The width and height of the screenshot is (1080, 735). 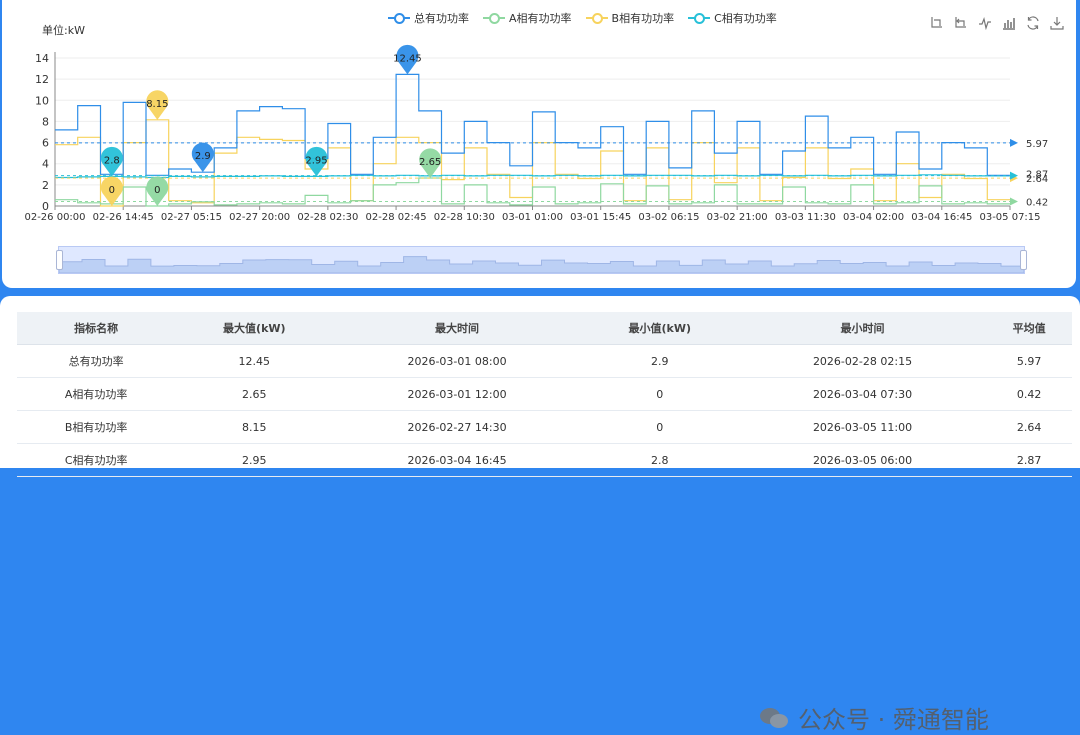 I want to click on x-tick-label: 02-26 00:00, so click(x=54, y=217).